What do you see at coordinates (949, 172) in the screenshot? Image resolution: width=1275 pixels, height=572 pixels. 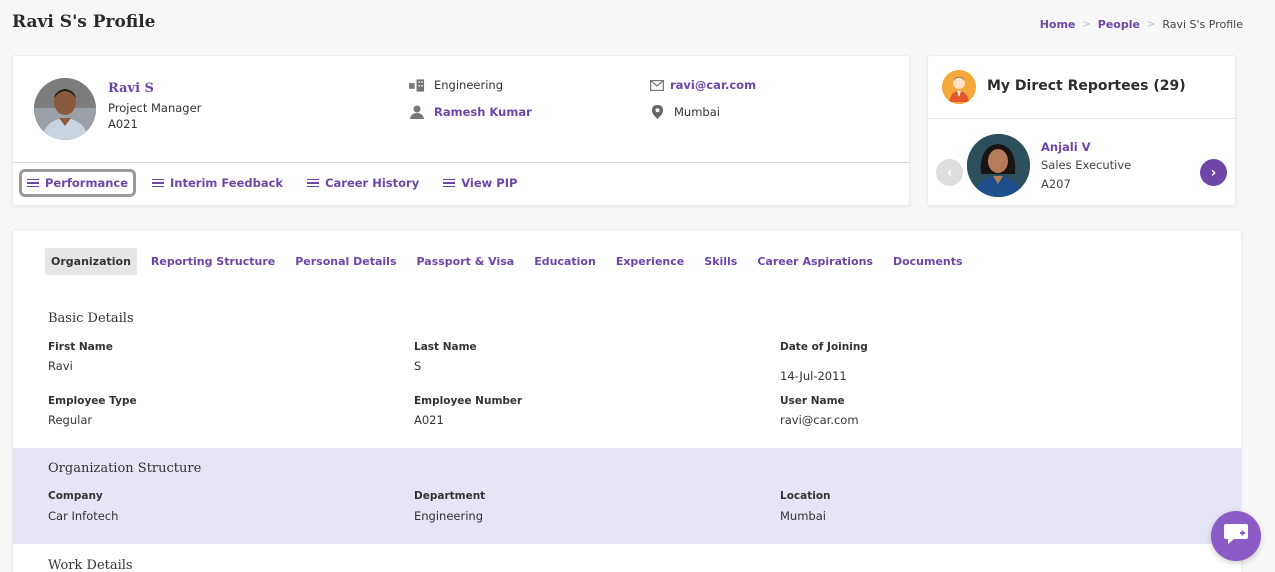 I see `prev-reportee-button: ‹` at bounding box center [949, 172].